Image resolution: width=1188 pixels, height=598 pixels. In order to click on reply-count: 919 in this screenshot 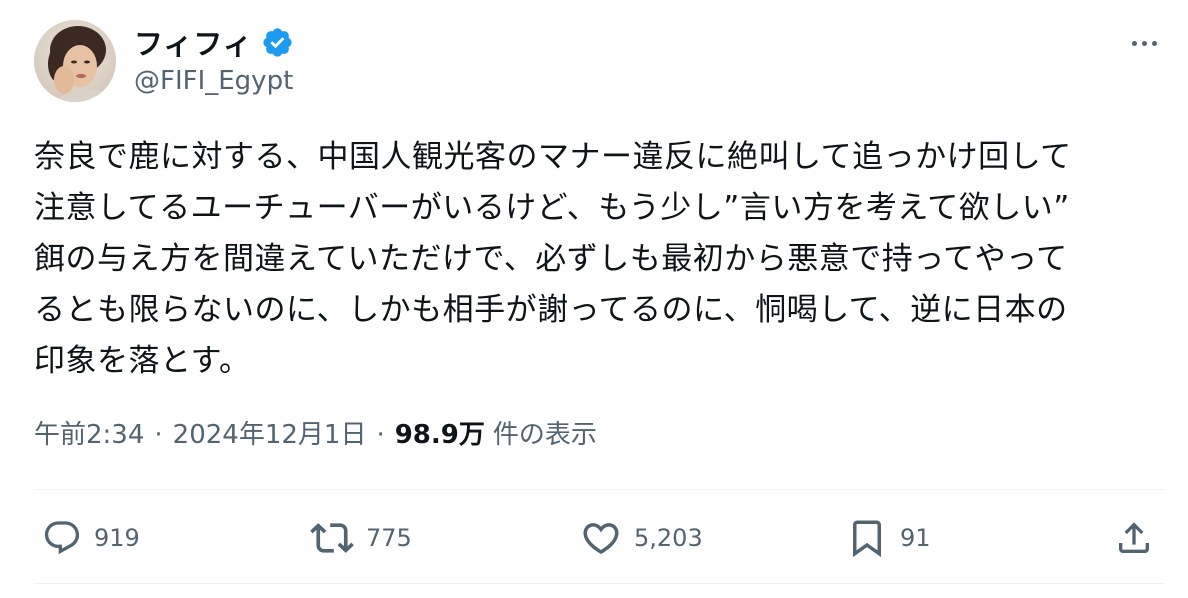, I will do `click(117, 538)`.